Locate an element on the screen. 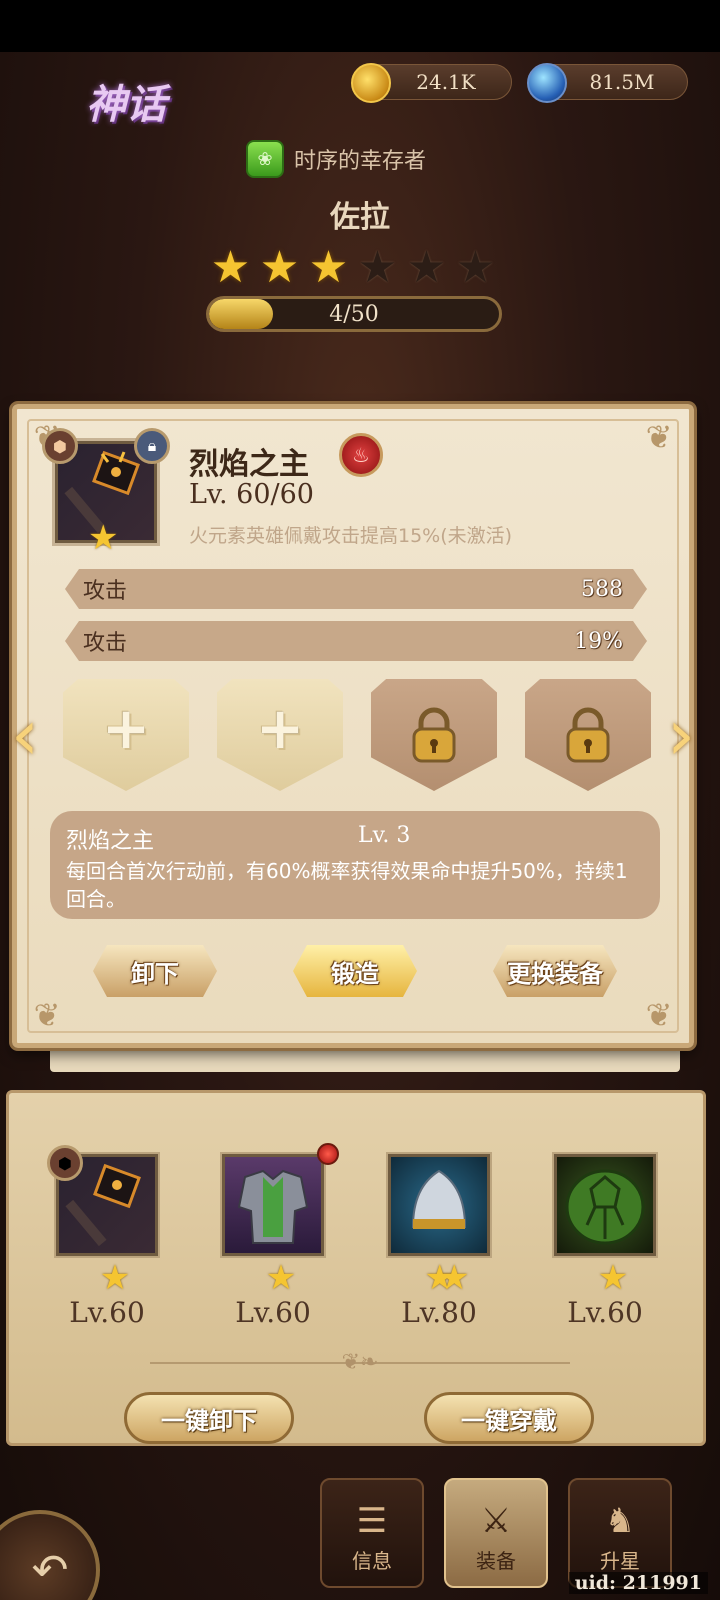 The image size is (720, 1600). gem-slot-2: + is located at coordinates (280, 735).